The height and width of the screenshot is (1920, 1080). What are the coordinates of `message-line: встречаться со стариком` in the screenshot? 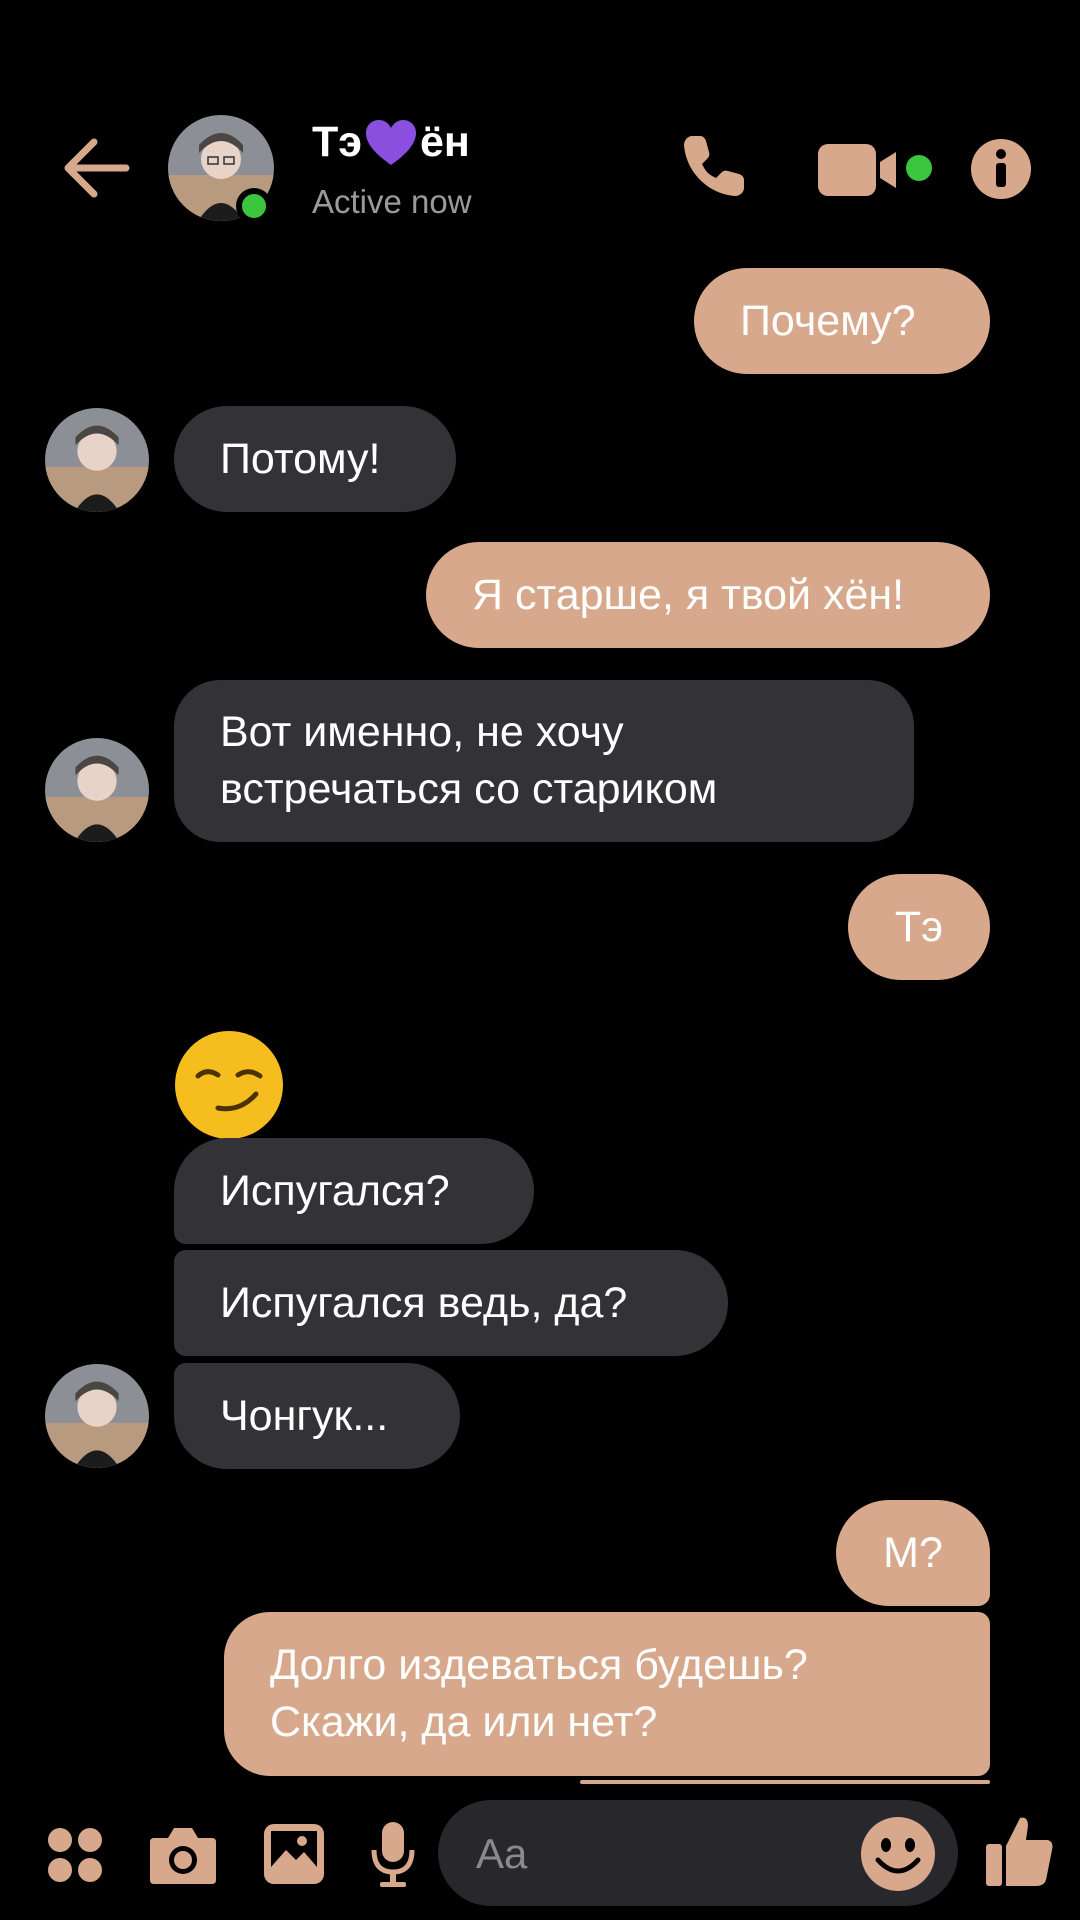 It's located at (469, 789).